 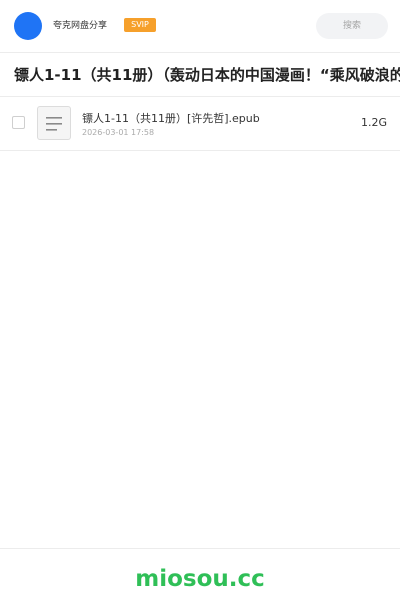 What do you see at coordinates (140, 25) in the screenshot?
I see `svip-badge: SVIP` at bounding box center [140, 25].